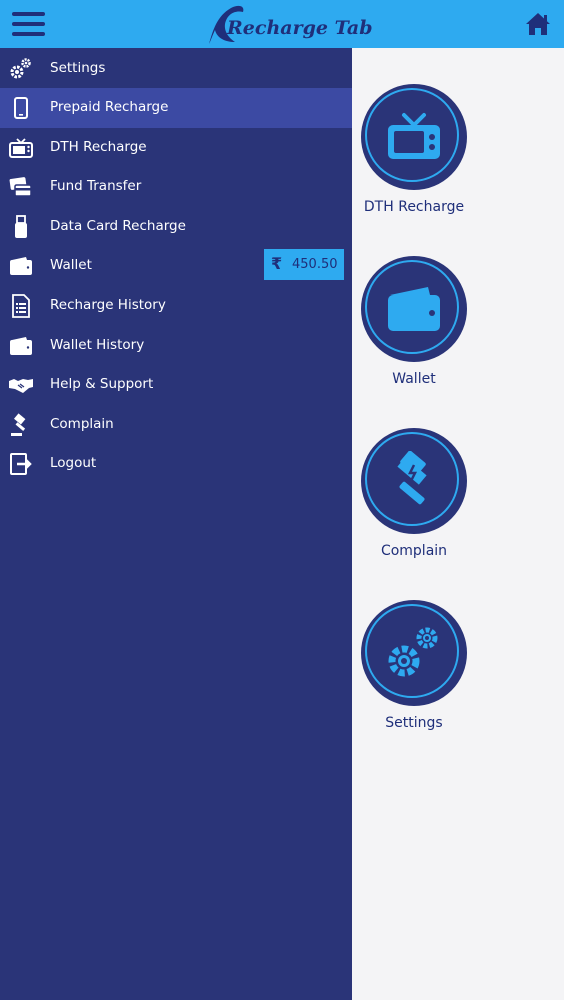 Image resolution: width=564 pixels, height=1000 pixels. I want to click on drawer-item-dth-recharge: DTH Recharge, so click(176, 148).